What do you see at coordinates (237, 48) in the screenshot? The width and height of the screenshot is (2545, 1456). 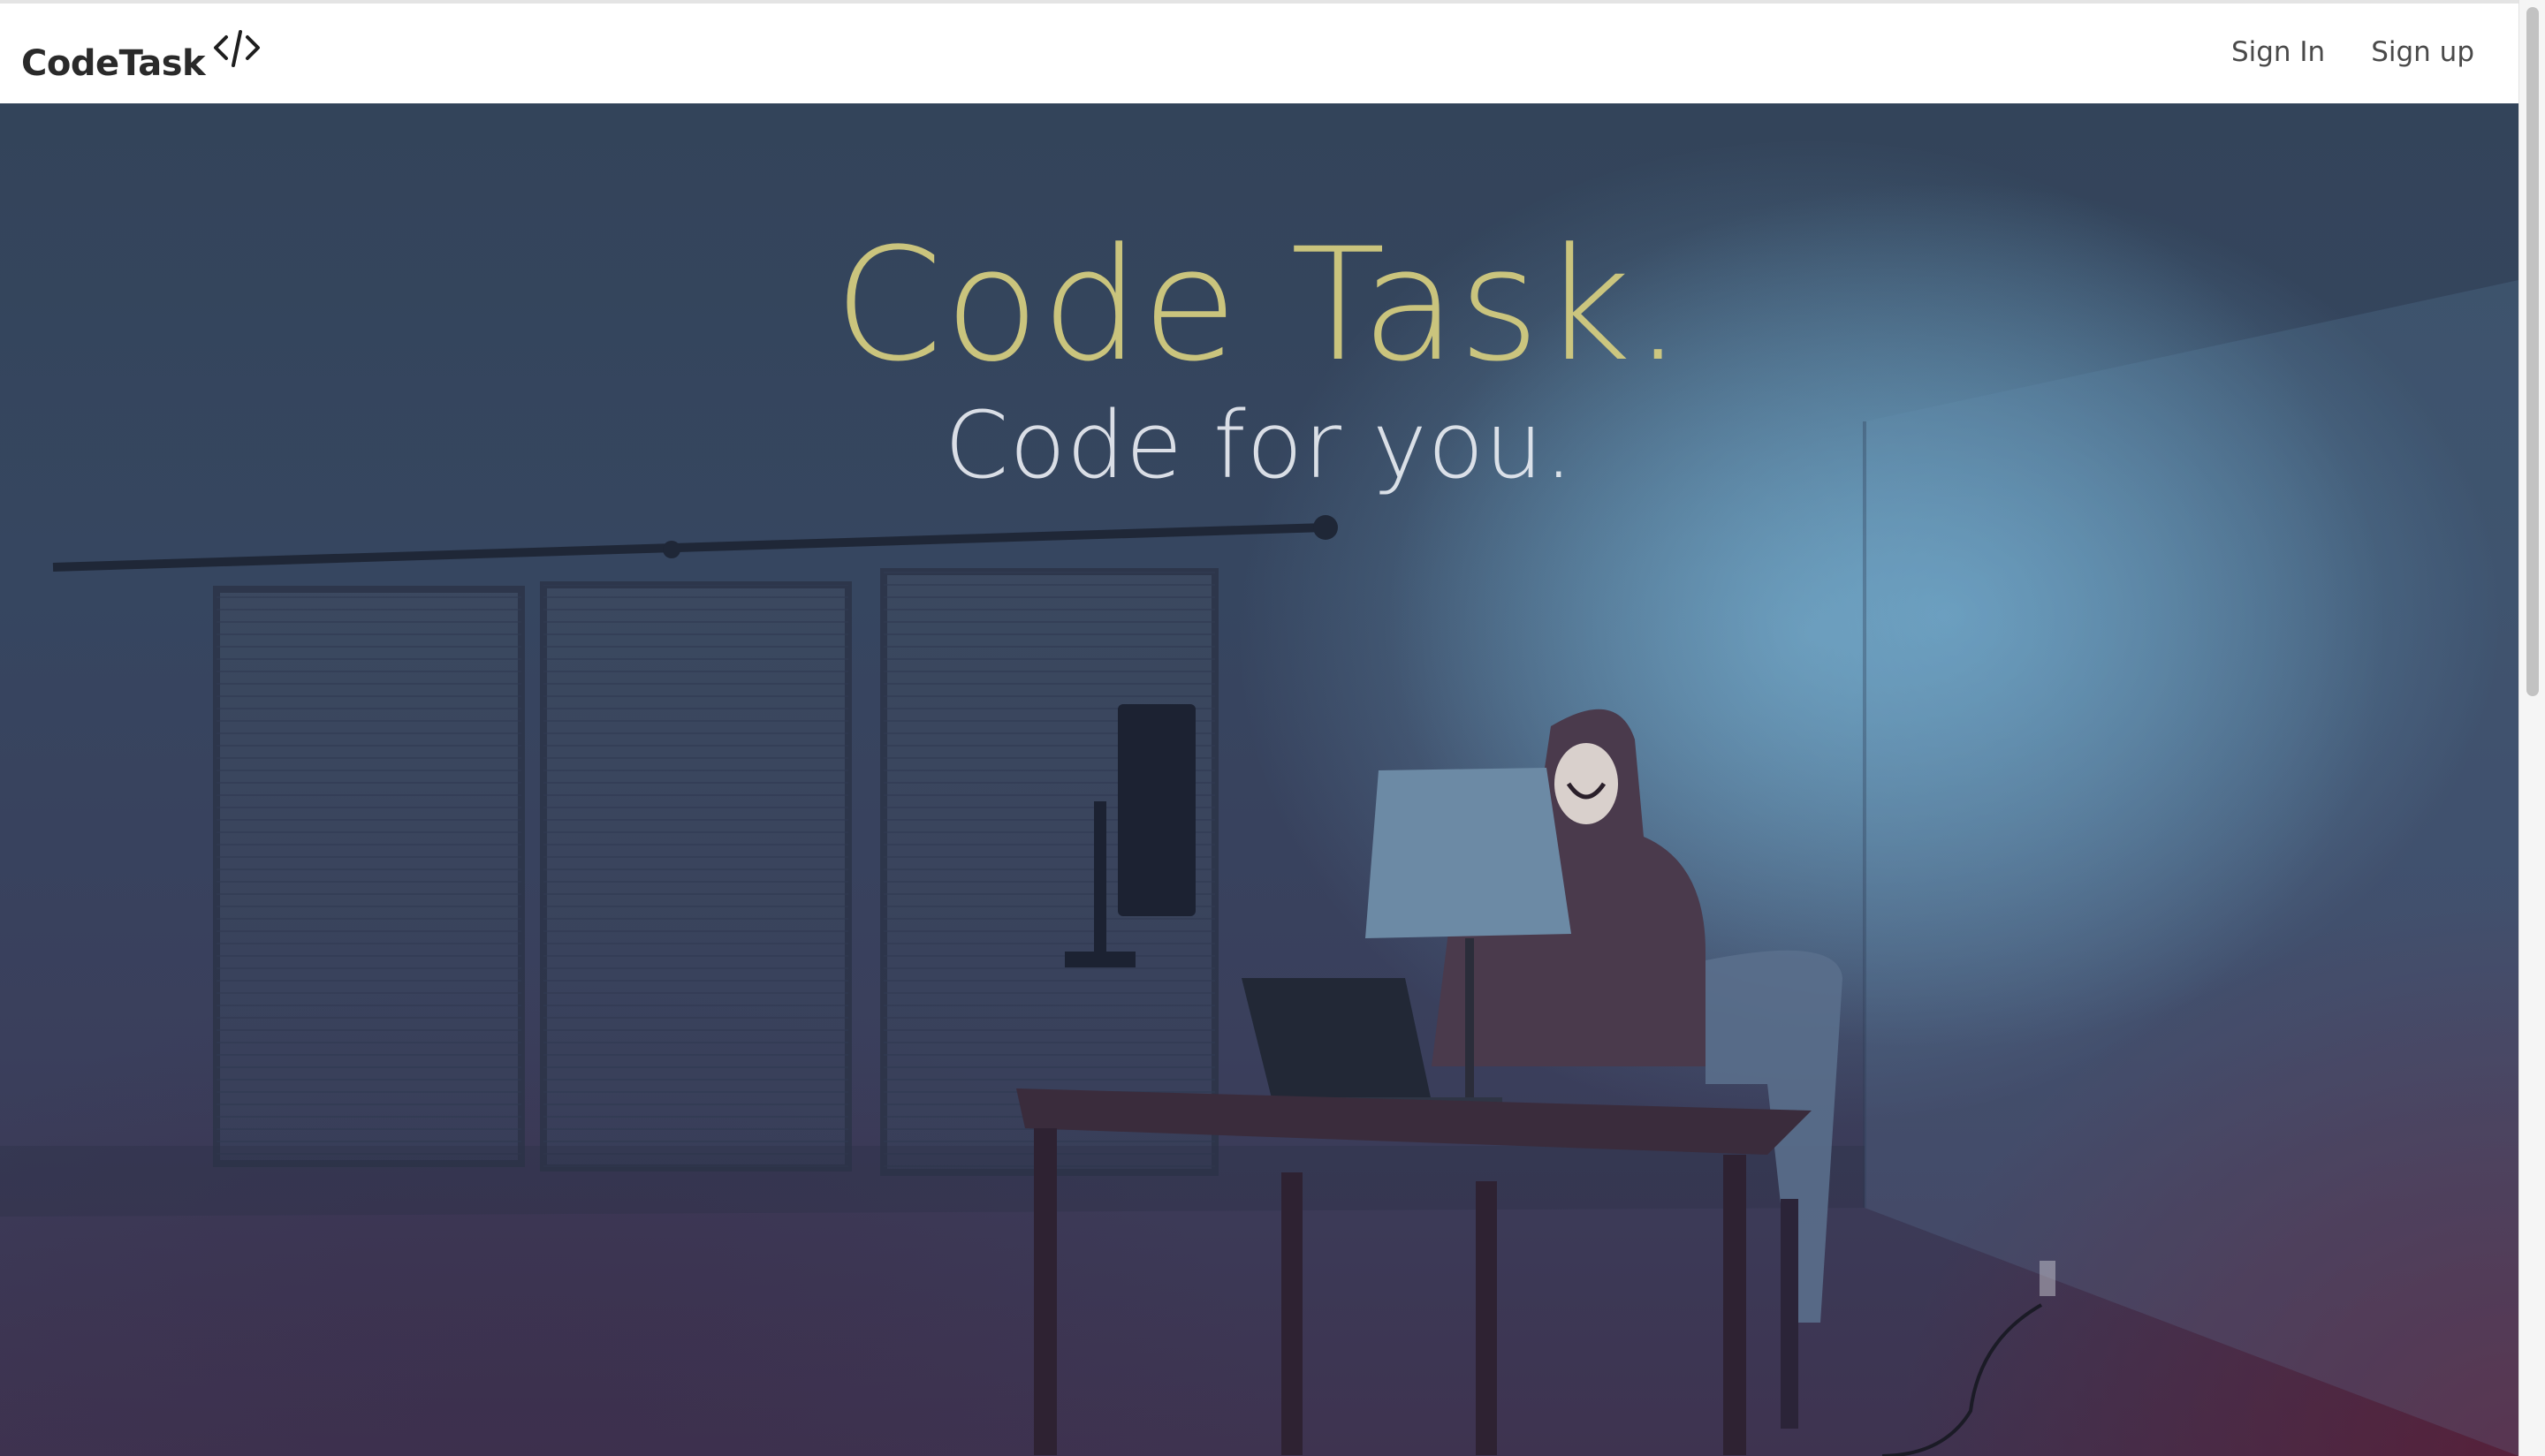 I see `code-brackets-icon` at bounding box center [237, 48].